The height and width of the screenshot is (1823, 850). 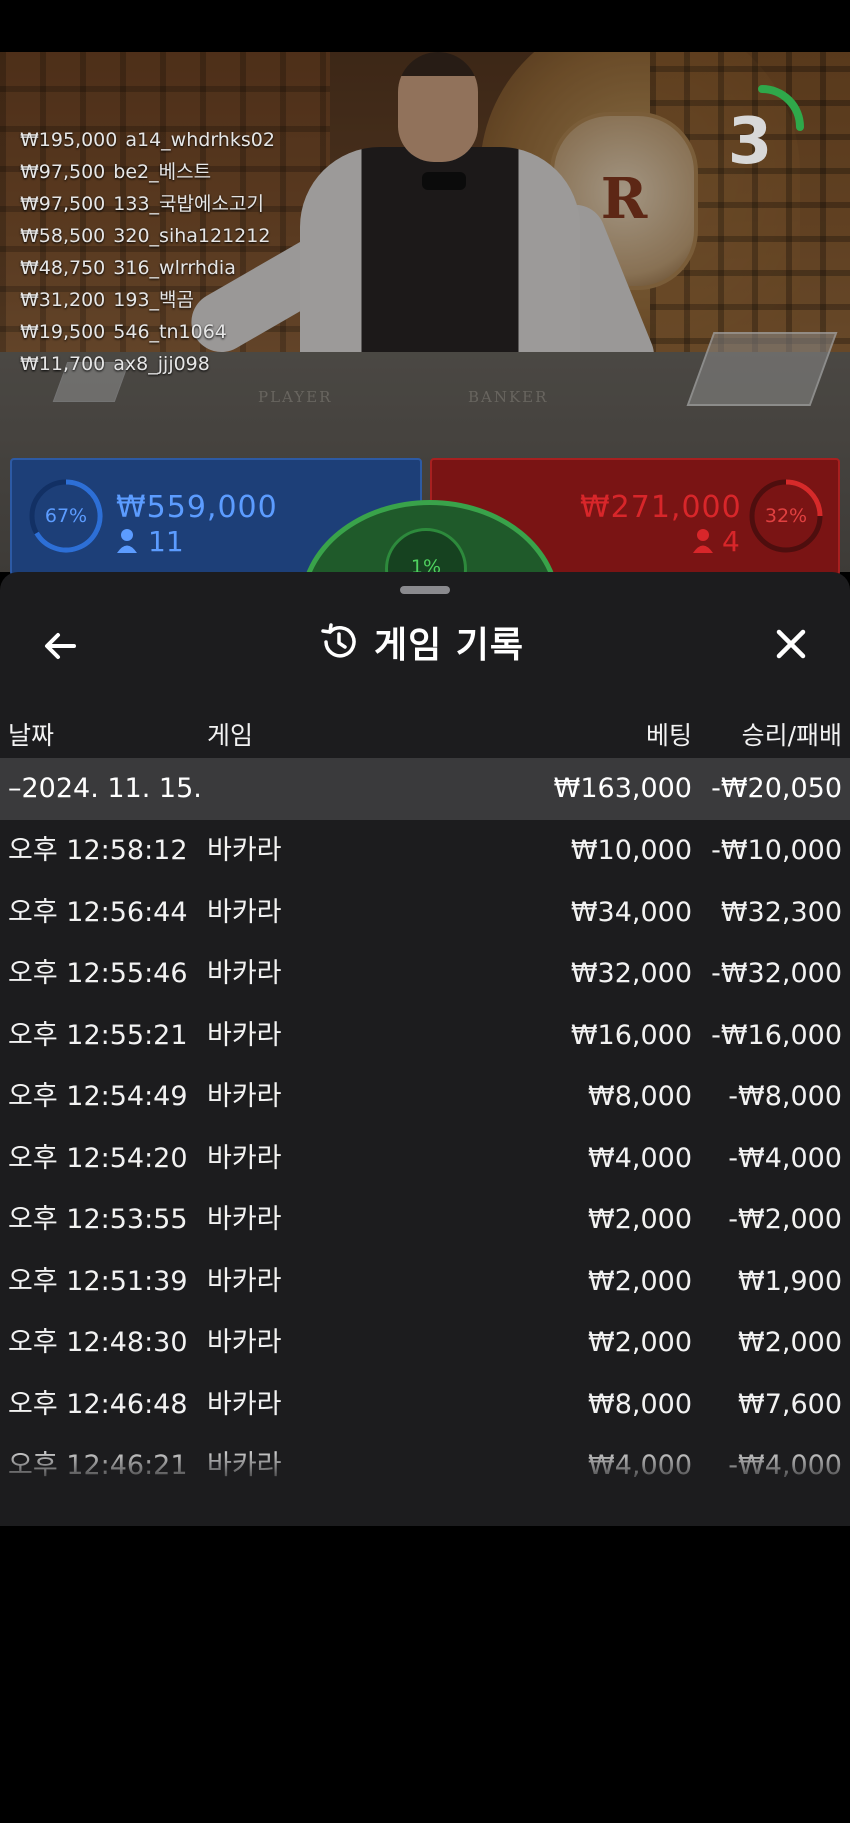 I want to click on leaderboard-user: 546_tn1064, so click(x=170, y=332).